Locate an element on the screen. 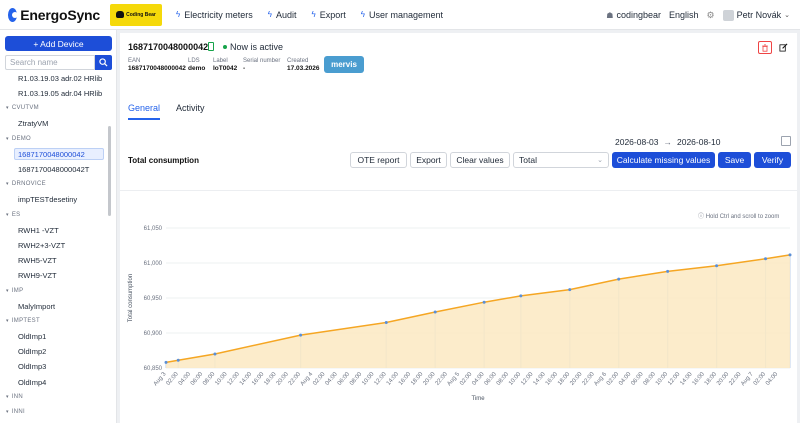 The image size is (800, 423). brand-badge-text: Coding Bear is located at coordinates (141, 14).